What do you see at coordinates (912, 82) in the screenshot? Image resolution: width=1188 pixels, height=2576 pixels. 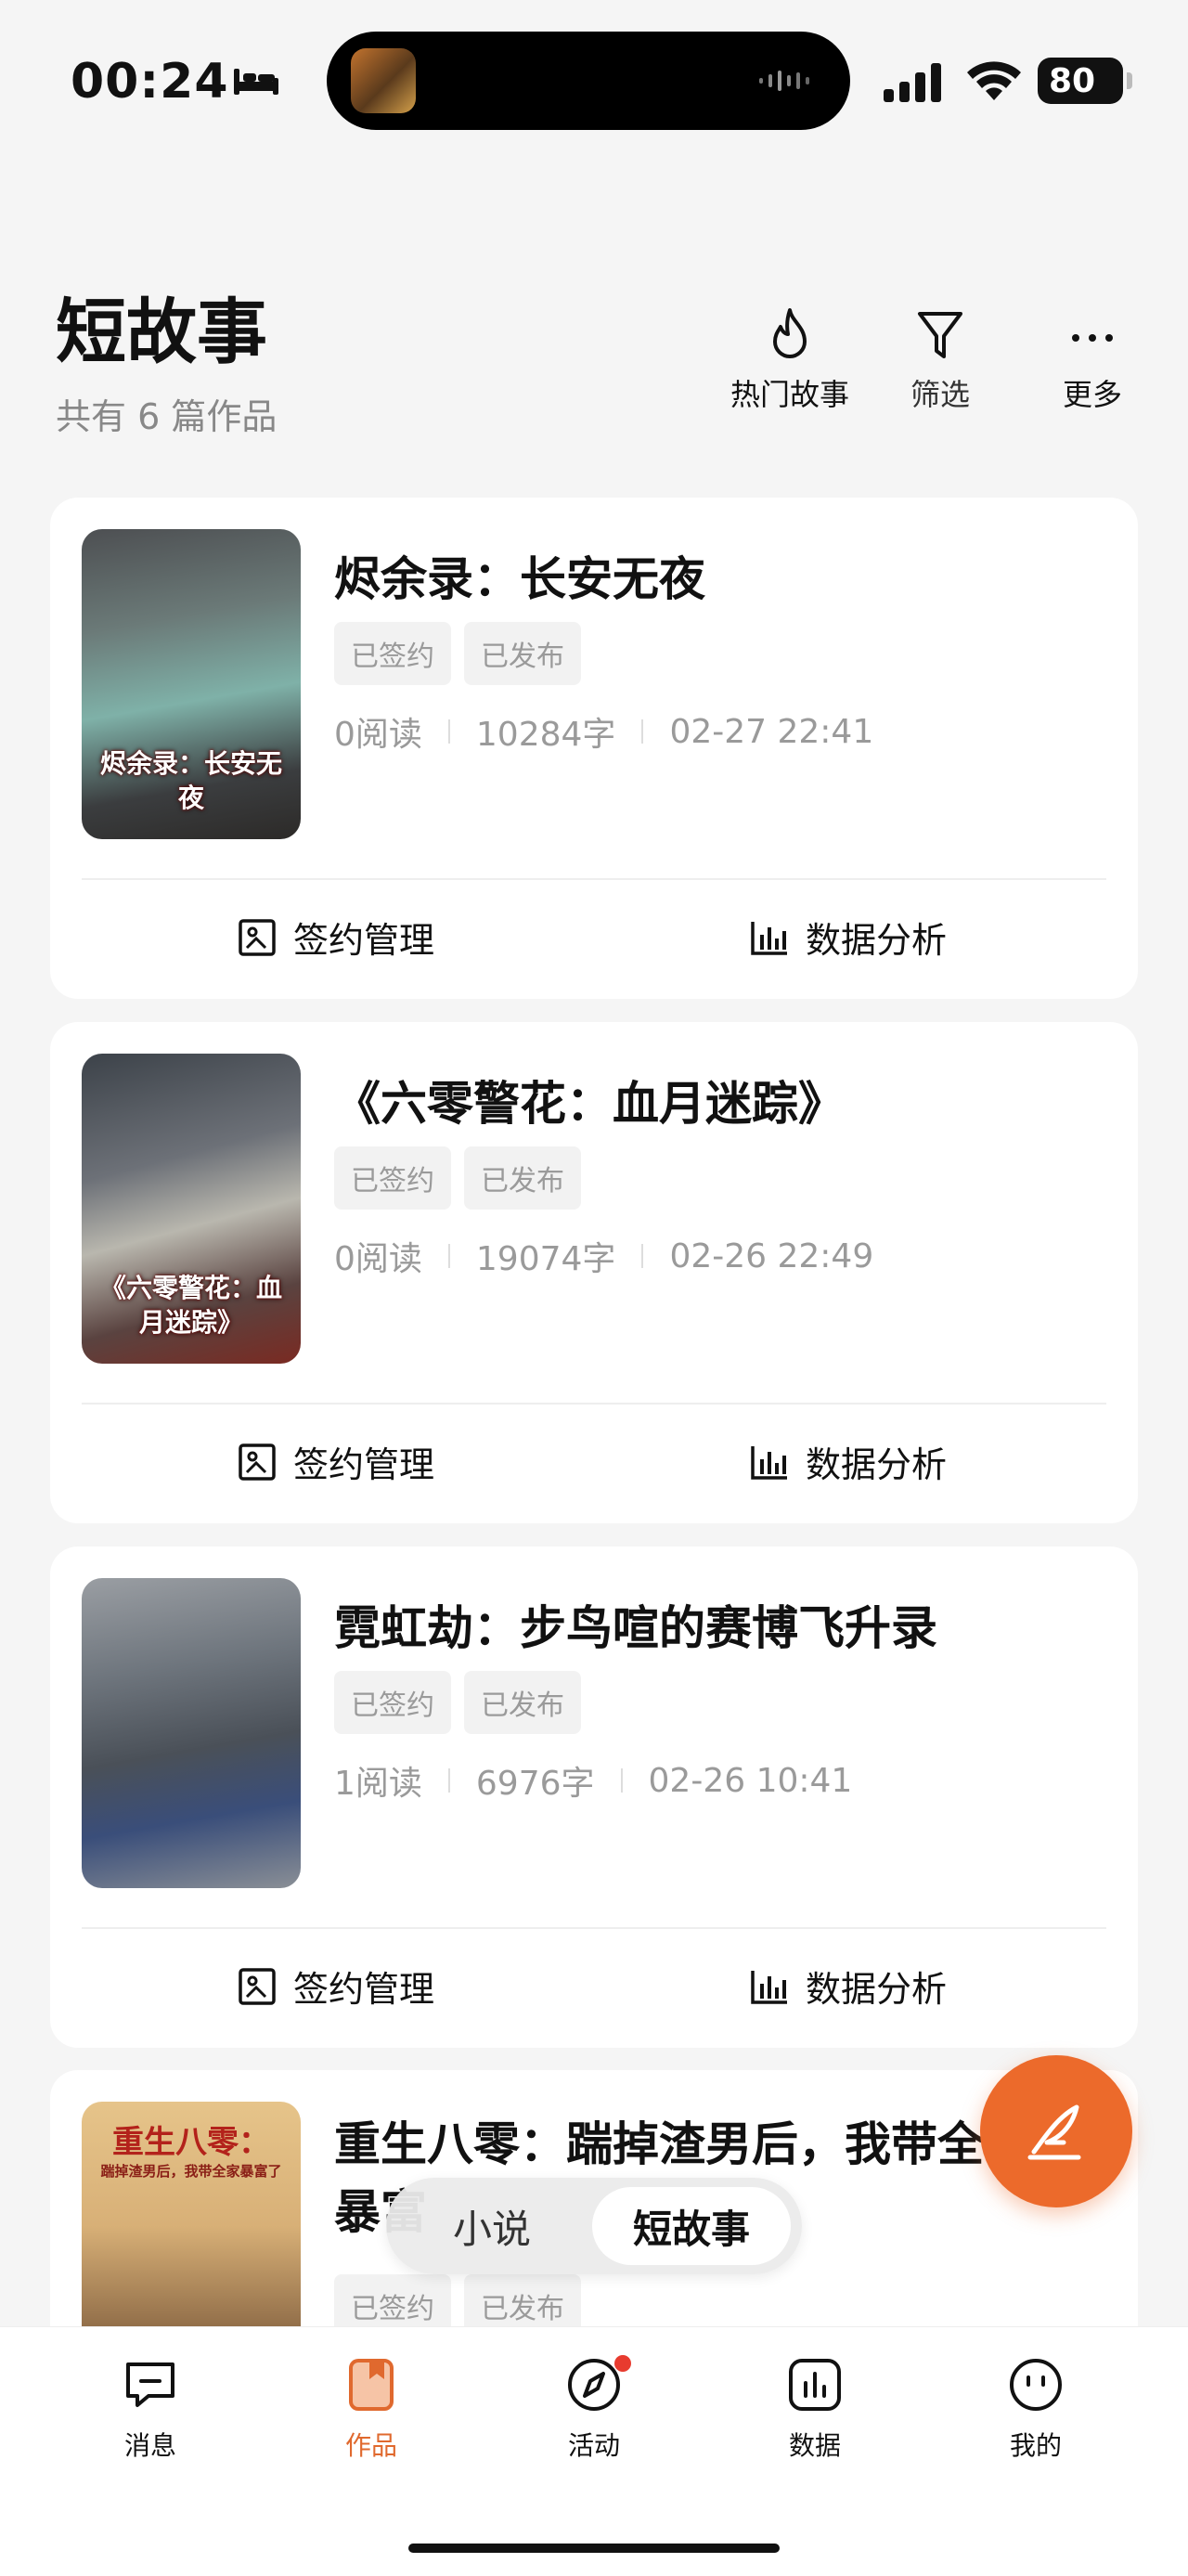 I see `cellular-signal-icon` at bounding box center [912, 82].